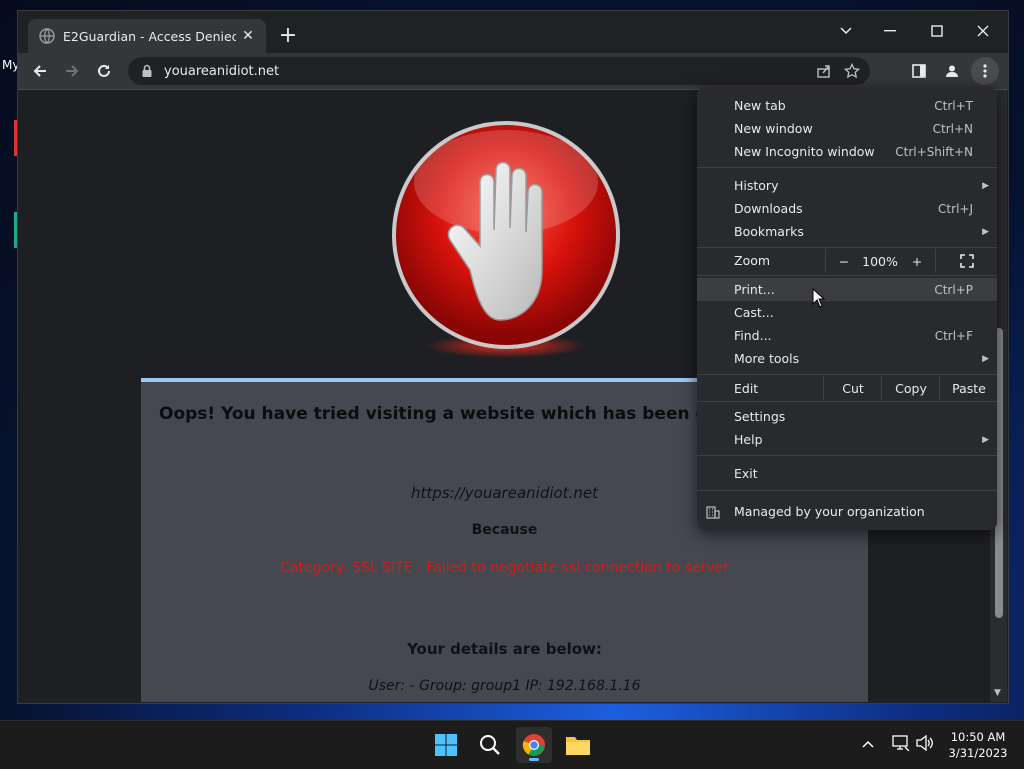  I want to click on globe-icon, so click(47, 36).